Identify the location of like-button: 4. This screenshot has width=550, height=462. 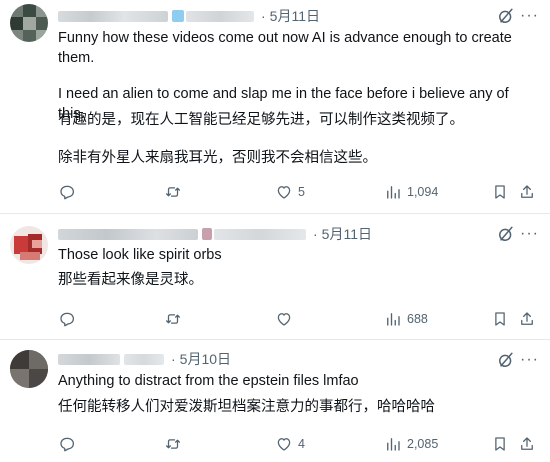
(290, 444).